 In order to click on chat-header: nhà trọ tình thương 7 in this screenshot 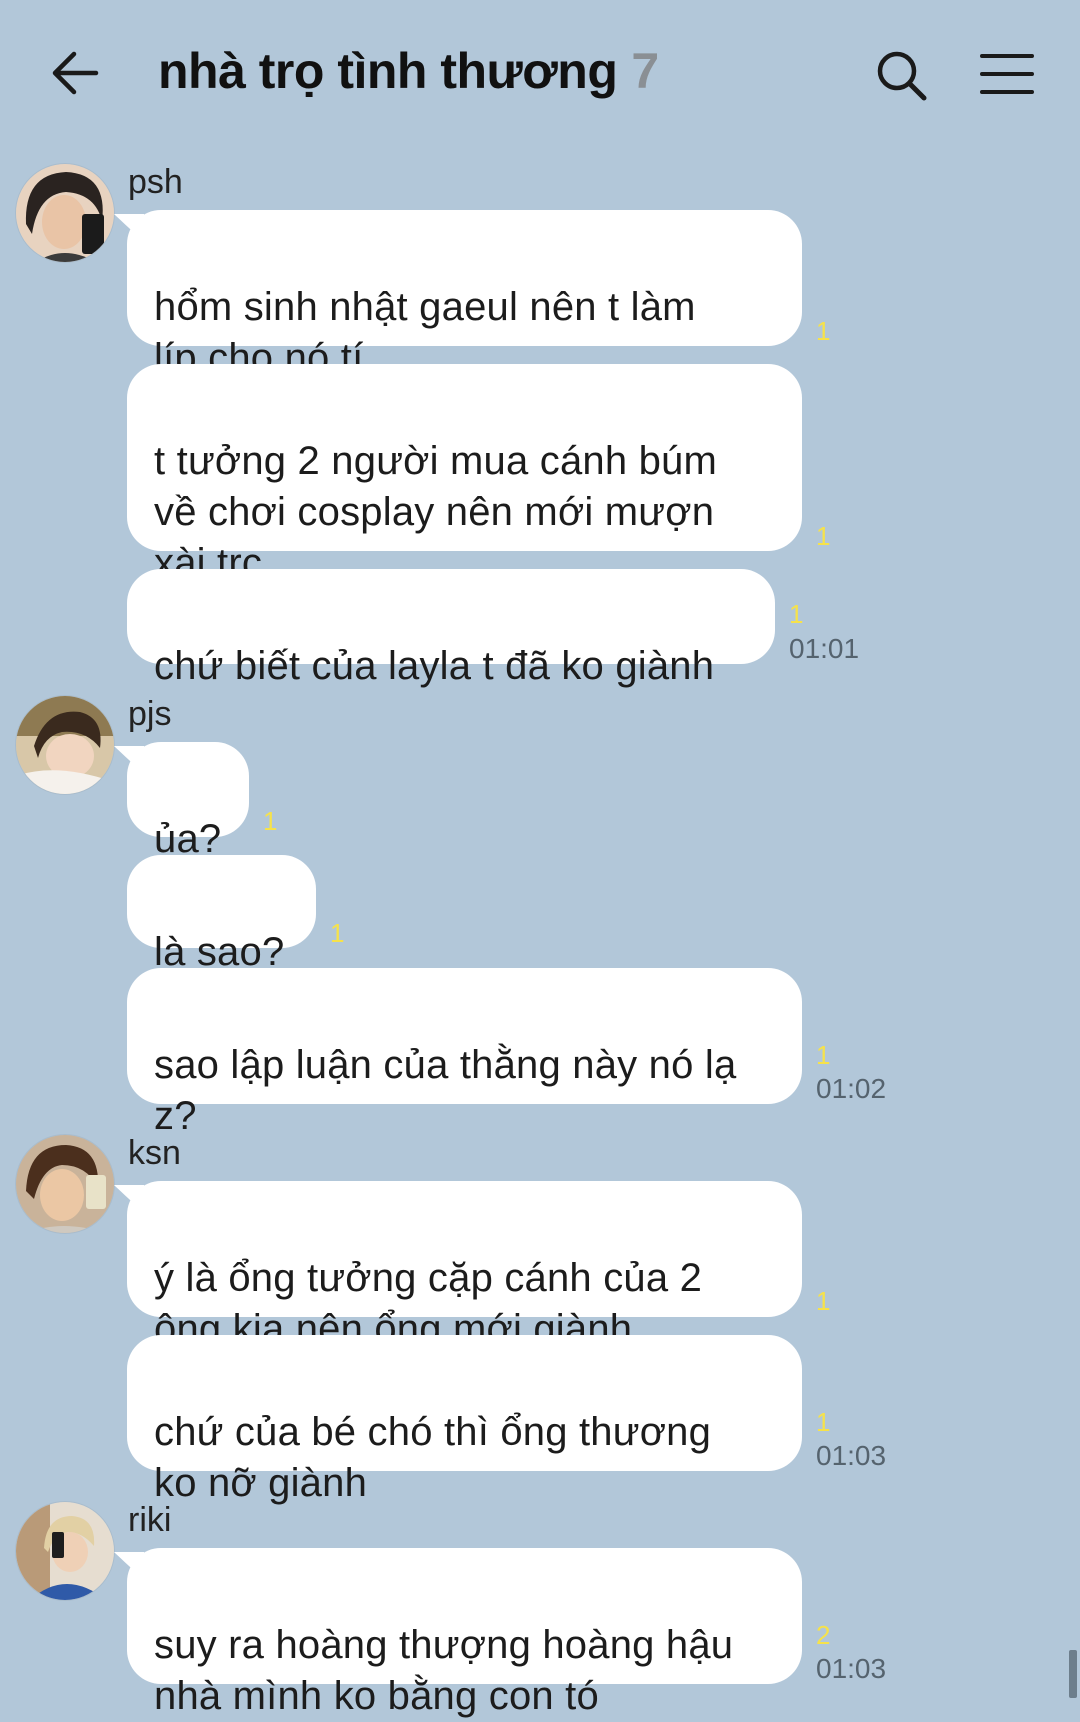, I will do `click(540, 75)`.